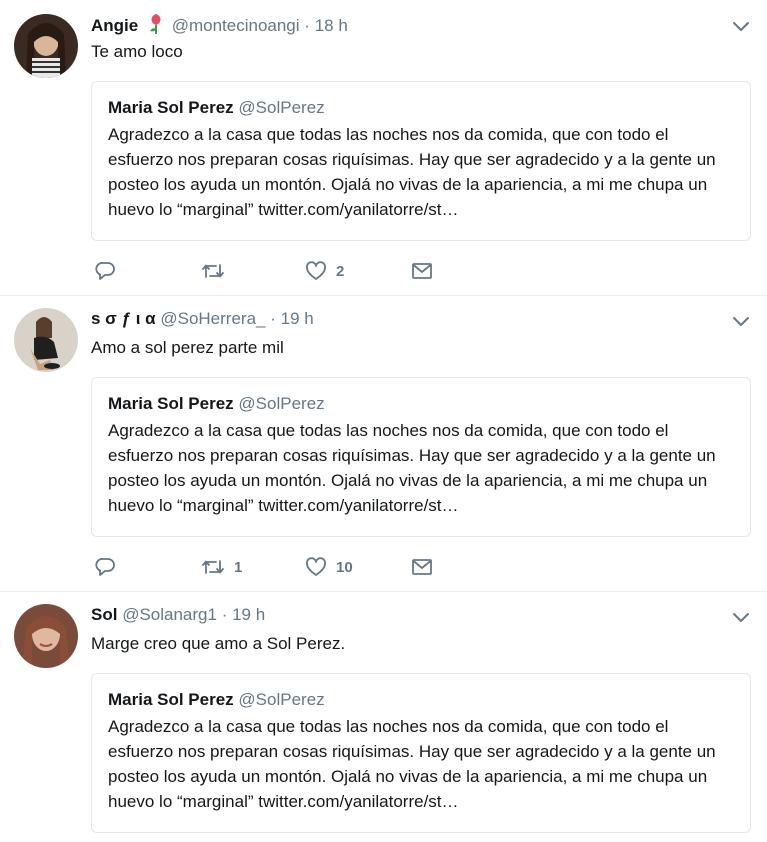 This screenshot has width=767, height=842. What do you see at coordinates (236, 25) in the screenshot?
I see `user-handle: @montecinoangi` at bounding box center [236, 25].